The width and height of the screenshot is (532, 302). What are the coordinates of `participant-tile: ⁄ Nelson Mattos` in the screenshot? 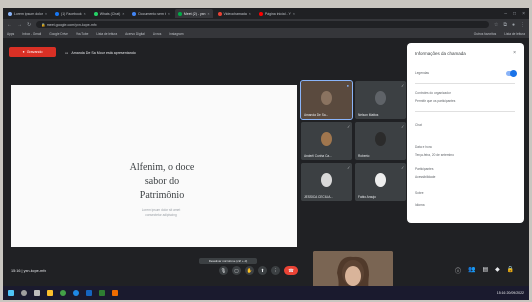 It's located at (380, 100).